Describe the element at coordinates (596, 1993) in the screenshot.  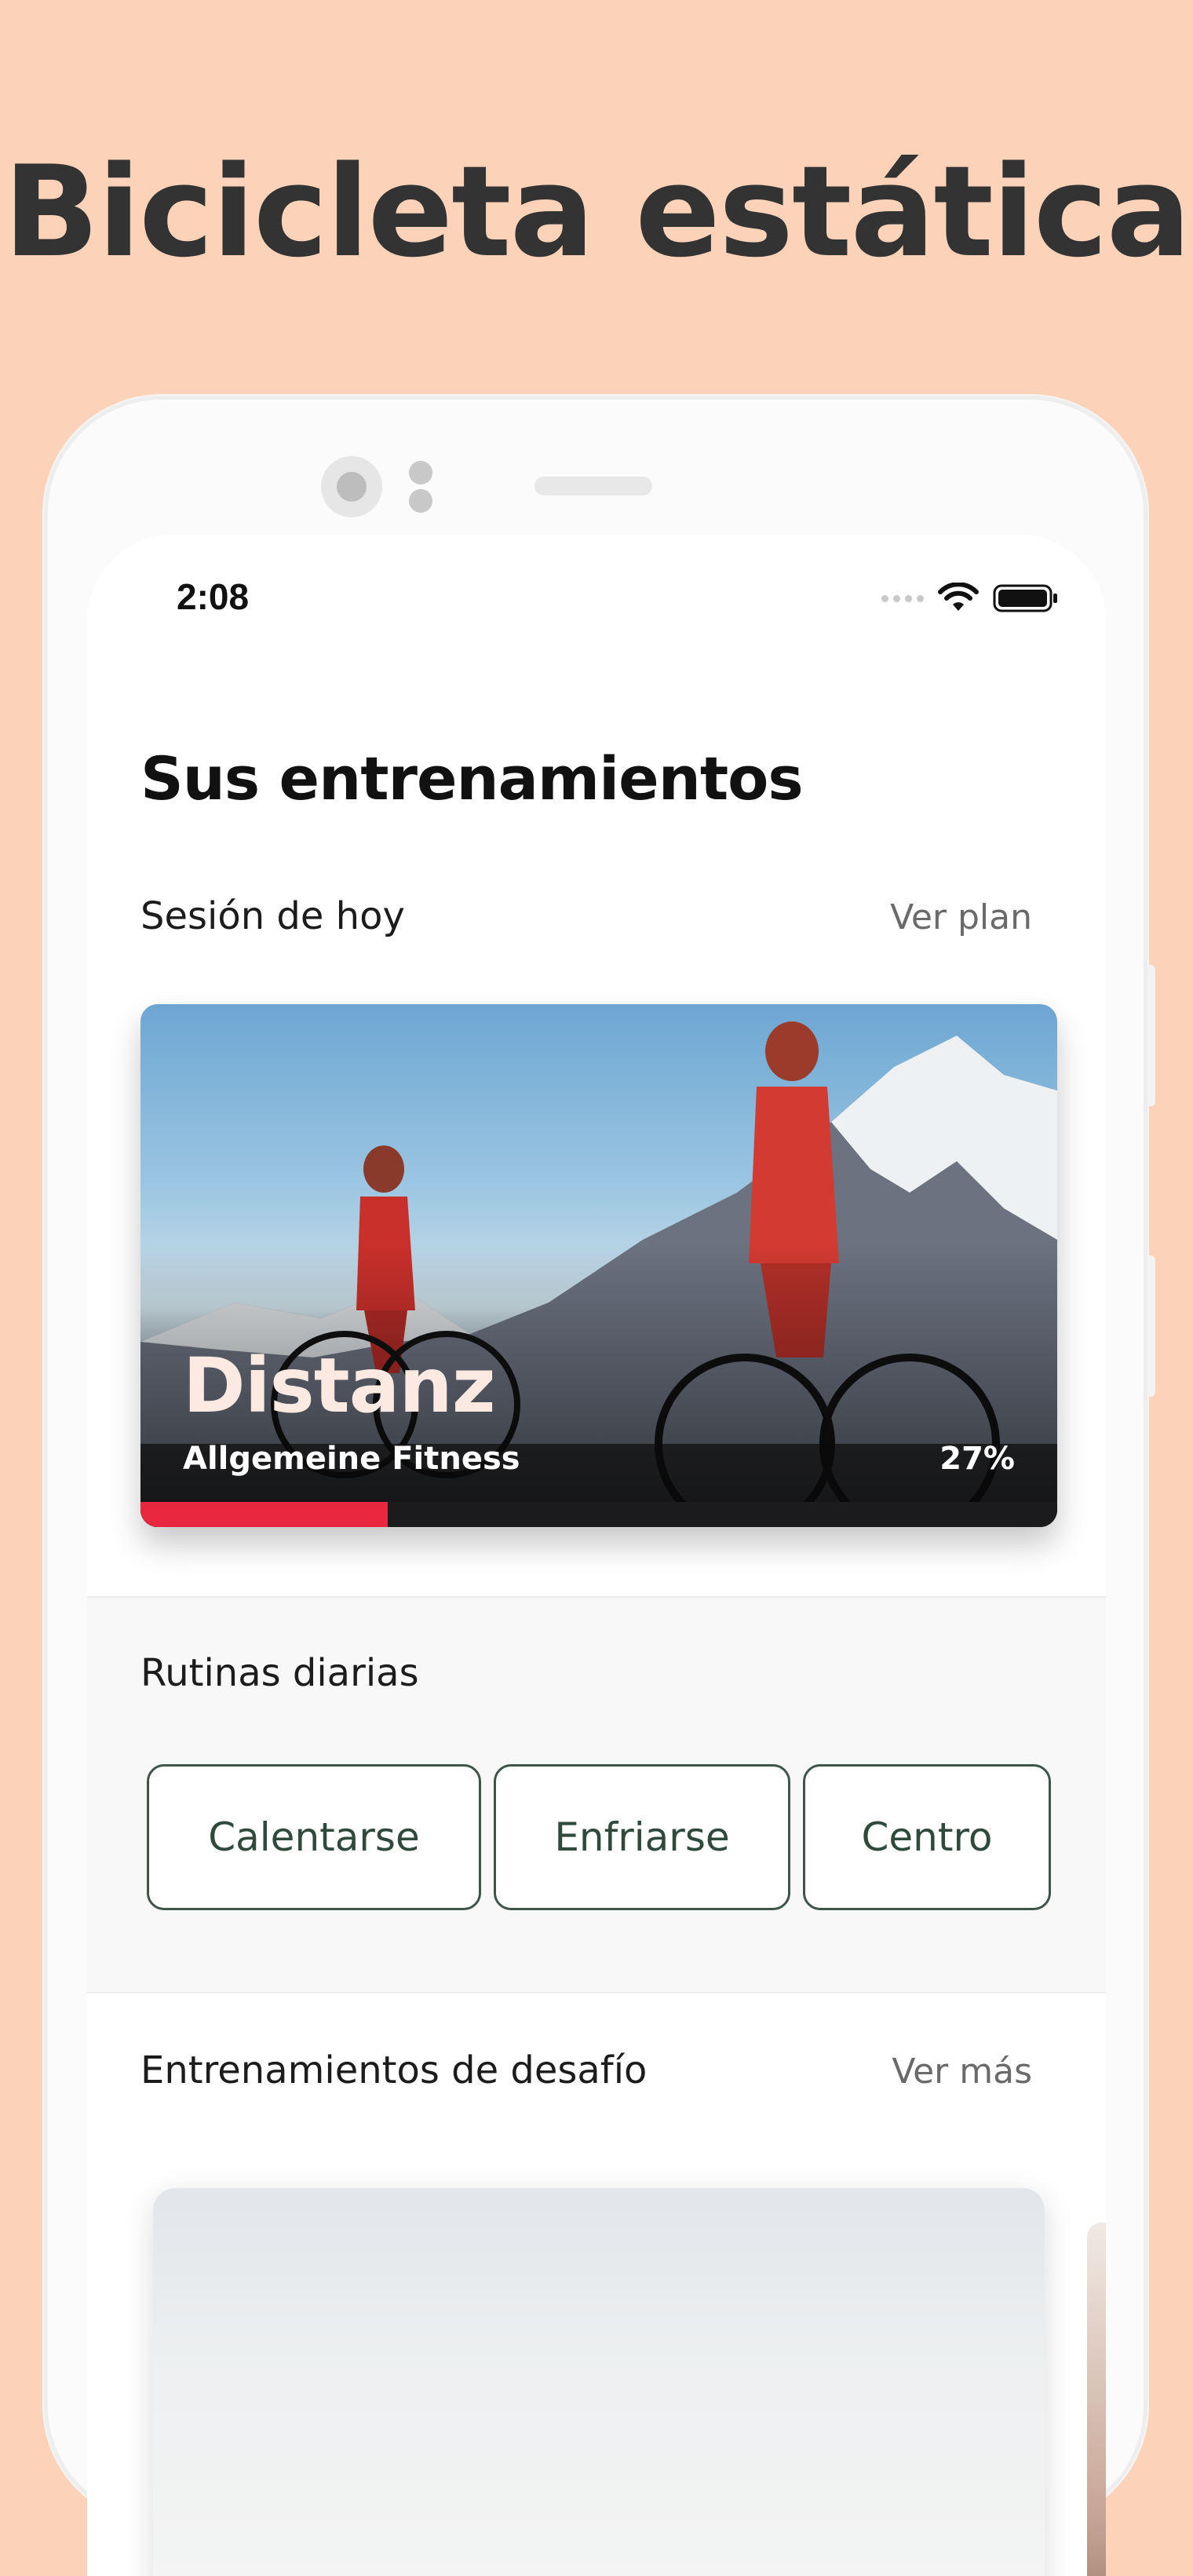
I see `section-divider` at that location.